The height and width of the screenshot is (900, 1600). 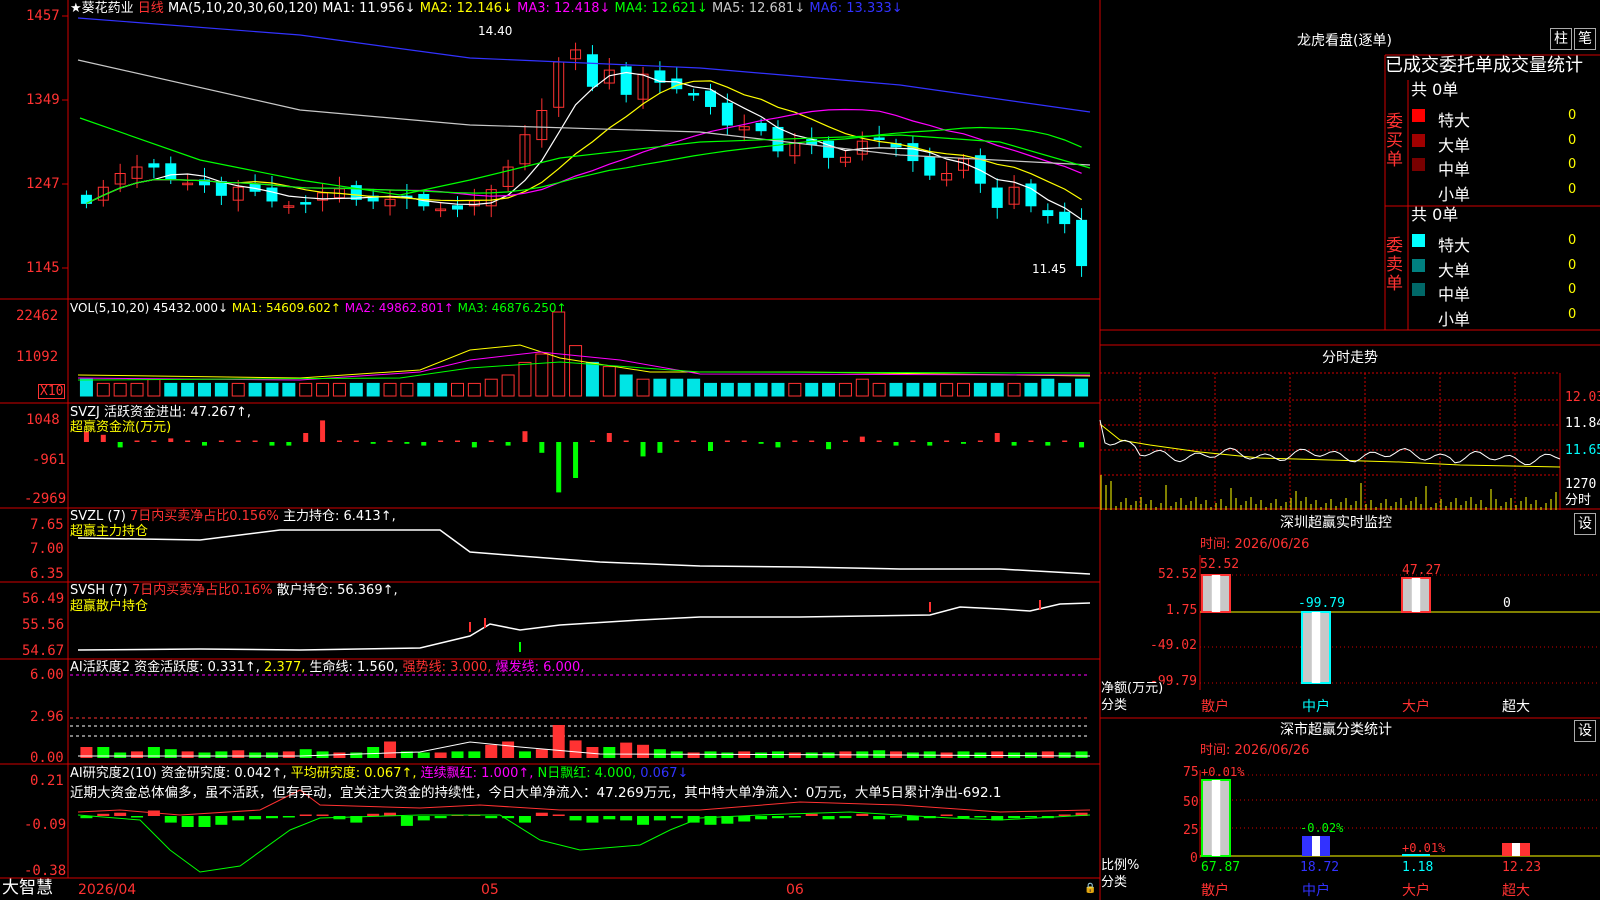 I want to click on vol-ma2: MA2: 49862.801↑, so click(x=399, y=308).